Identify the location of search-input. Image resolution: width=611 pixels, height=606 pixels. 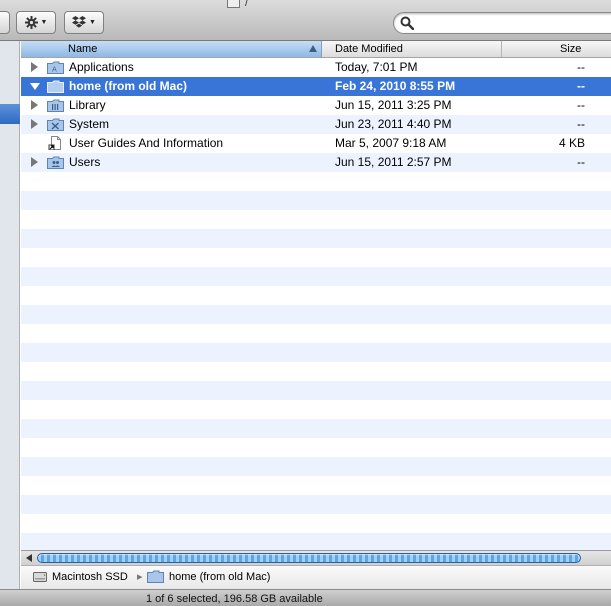
(513, 23).